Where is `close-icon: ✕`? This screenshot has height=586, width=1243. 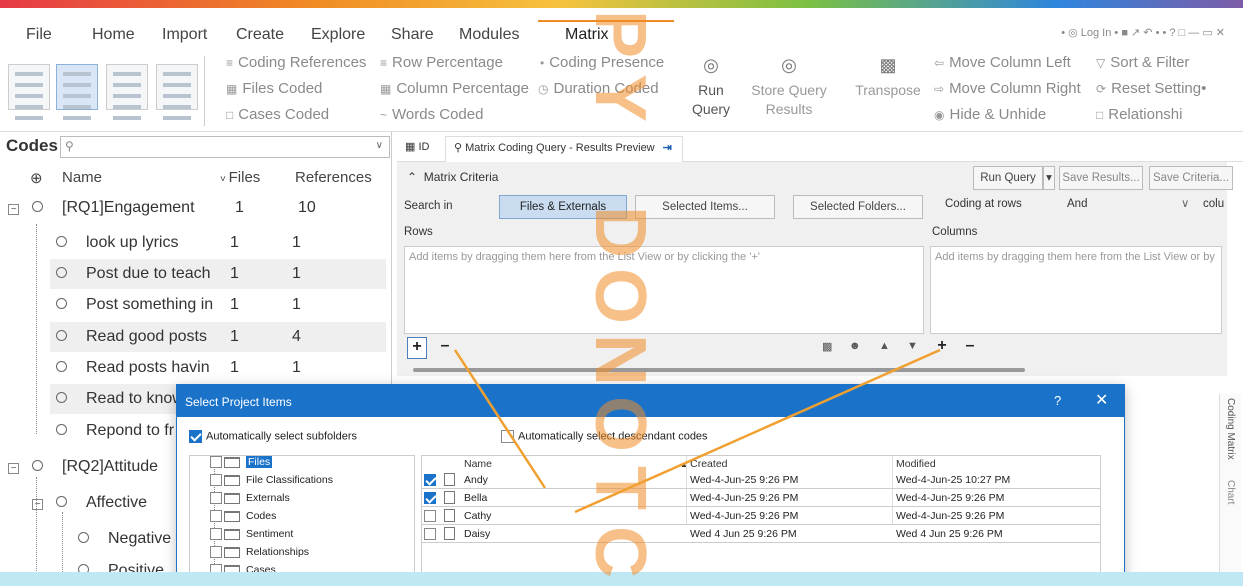 close-icon: ✕ is located at coordinates (1101, 400).